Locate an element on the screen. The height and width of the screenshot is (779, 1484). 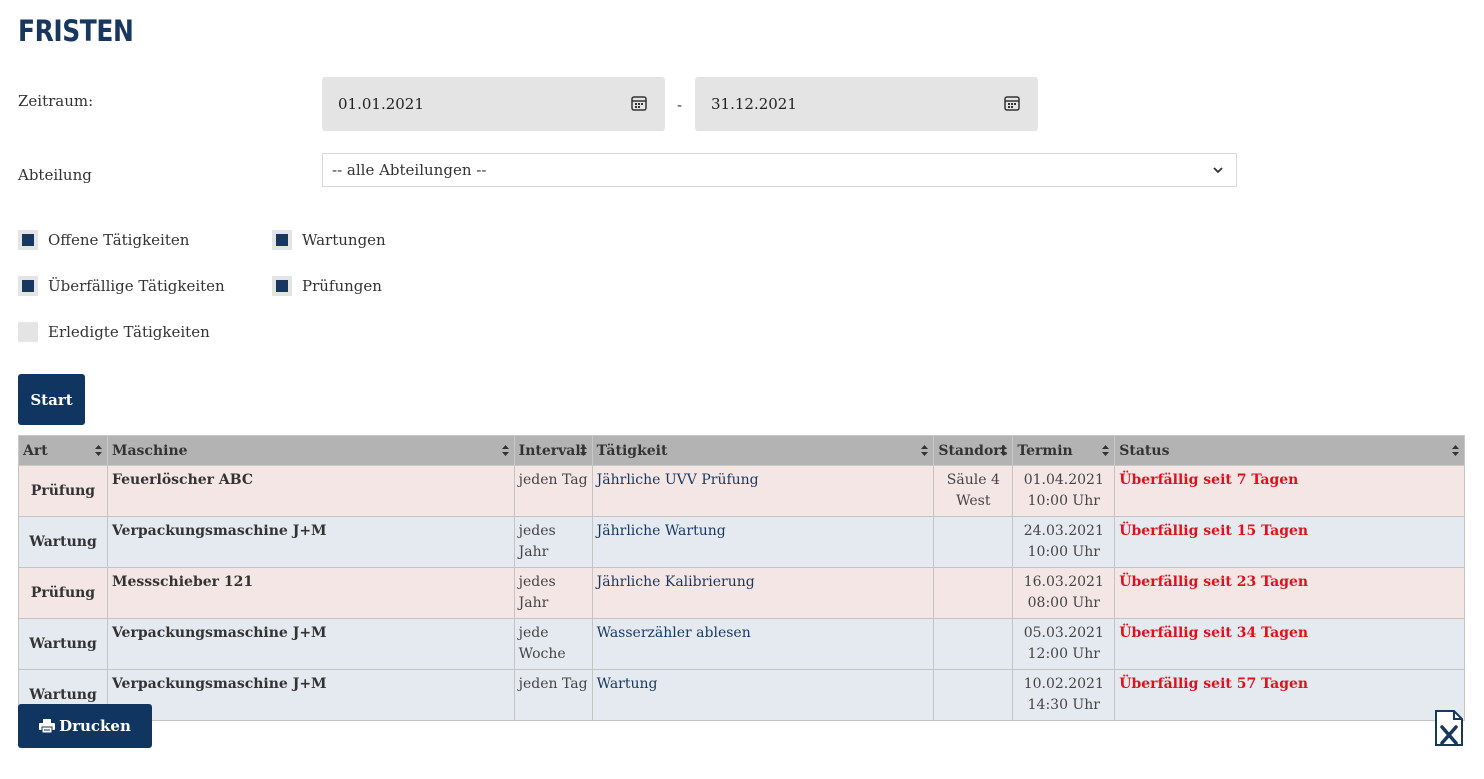
column-header-standort: Standort is located at coordinates (973, 450).